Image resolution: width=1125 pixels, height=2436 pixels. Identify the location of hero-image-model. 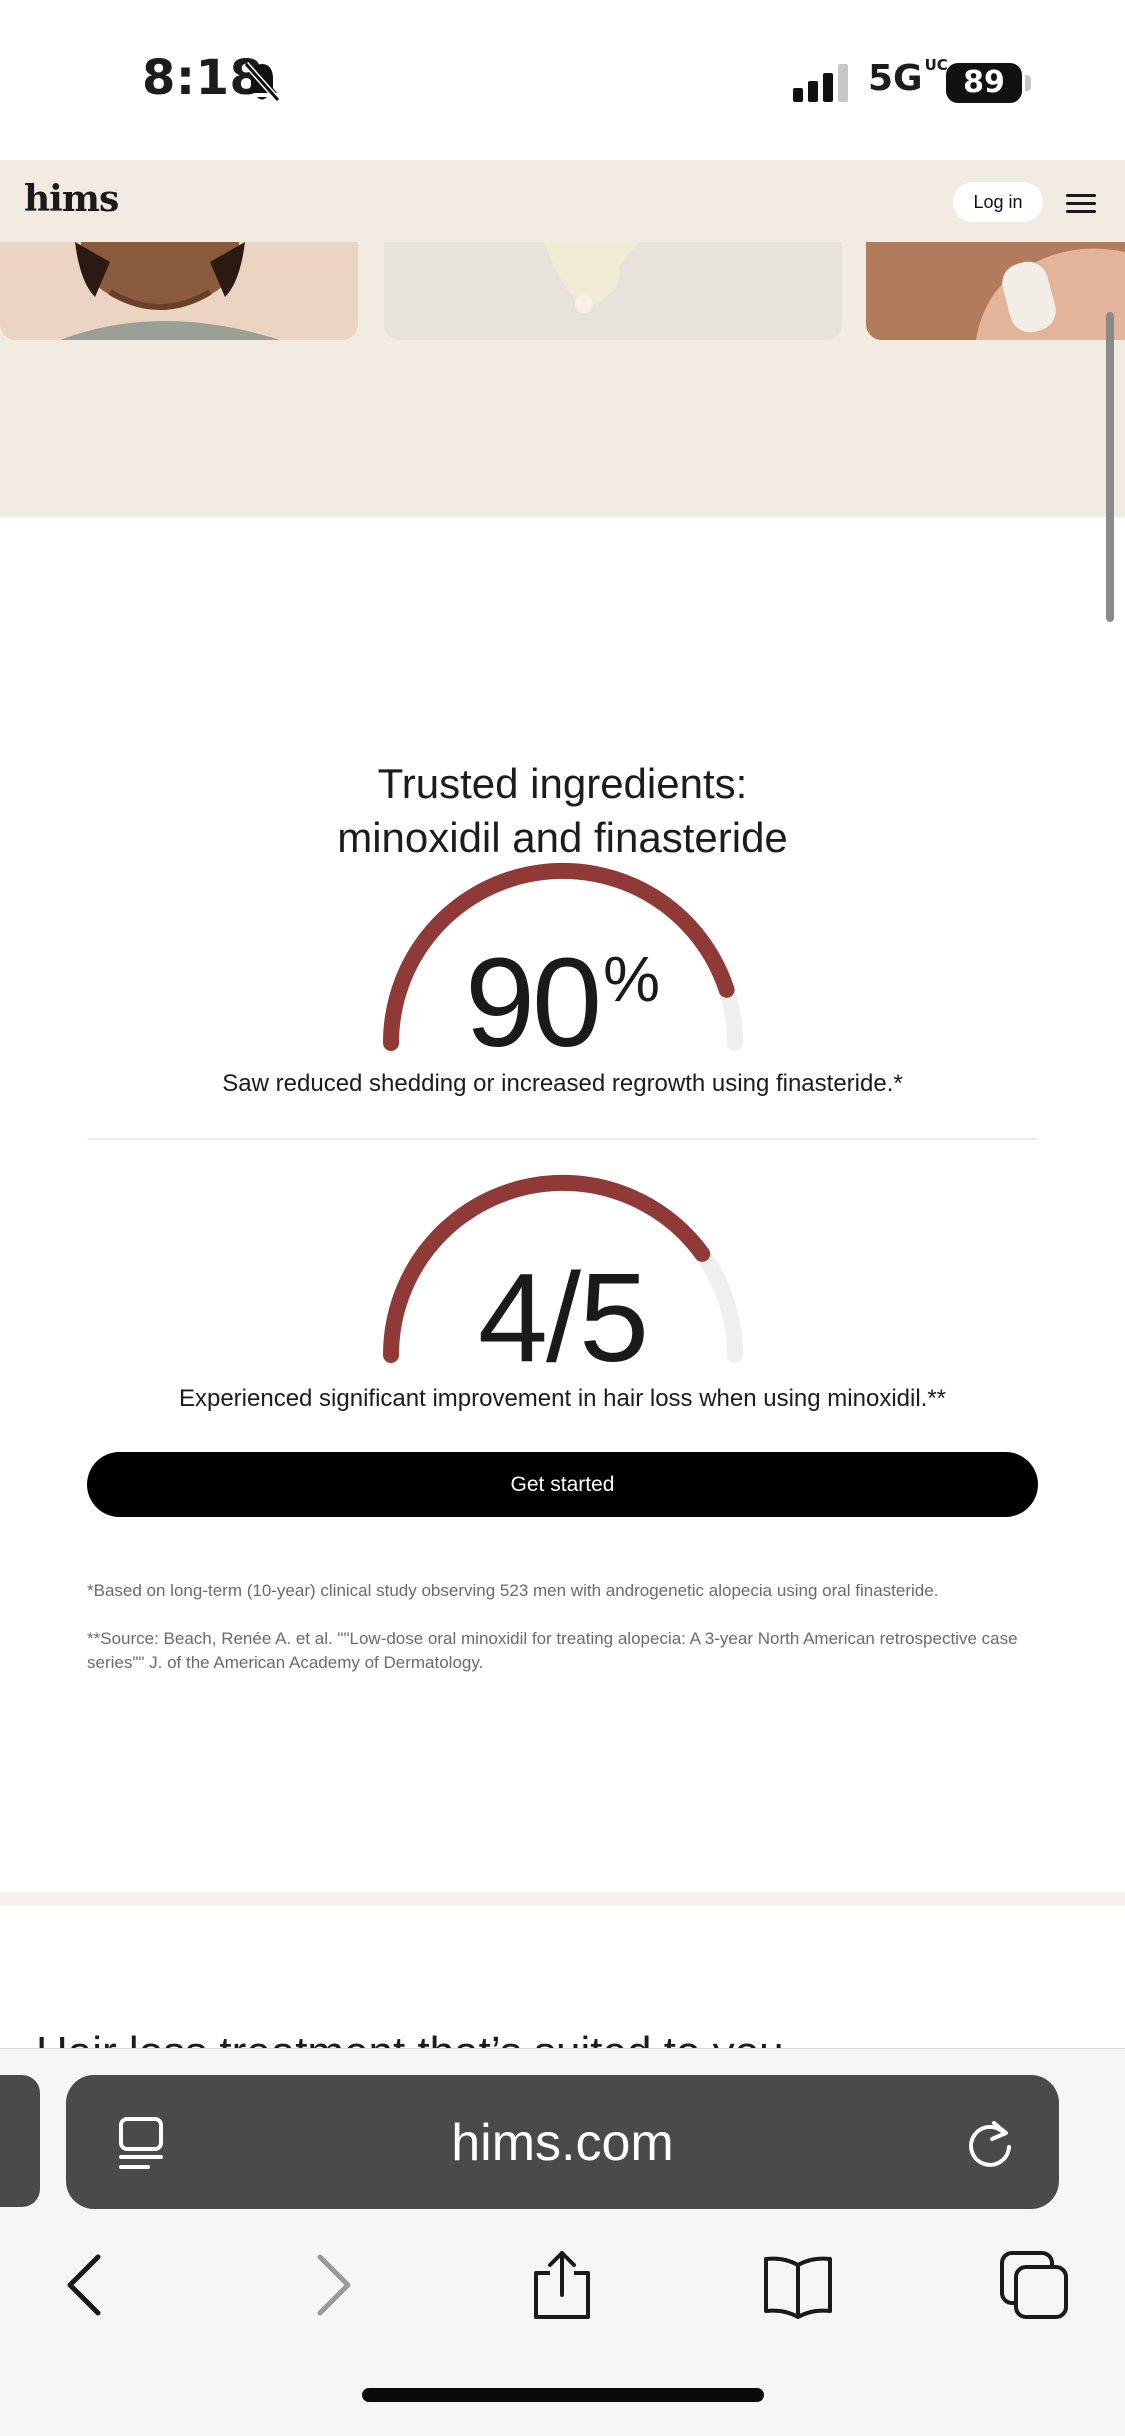
(179, 291).